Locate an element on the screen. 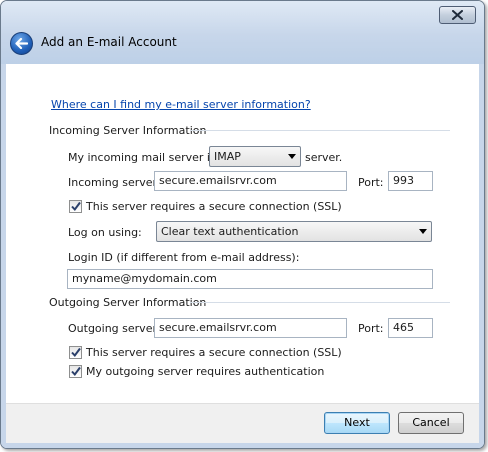 This screenshot has height=452, width=488. login-id-input: myname@mydomain.com is located at coordinates (250, 279).